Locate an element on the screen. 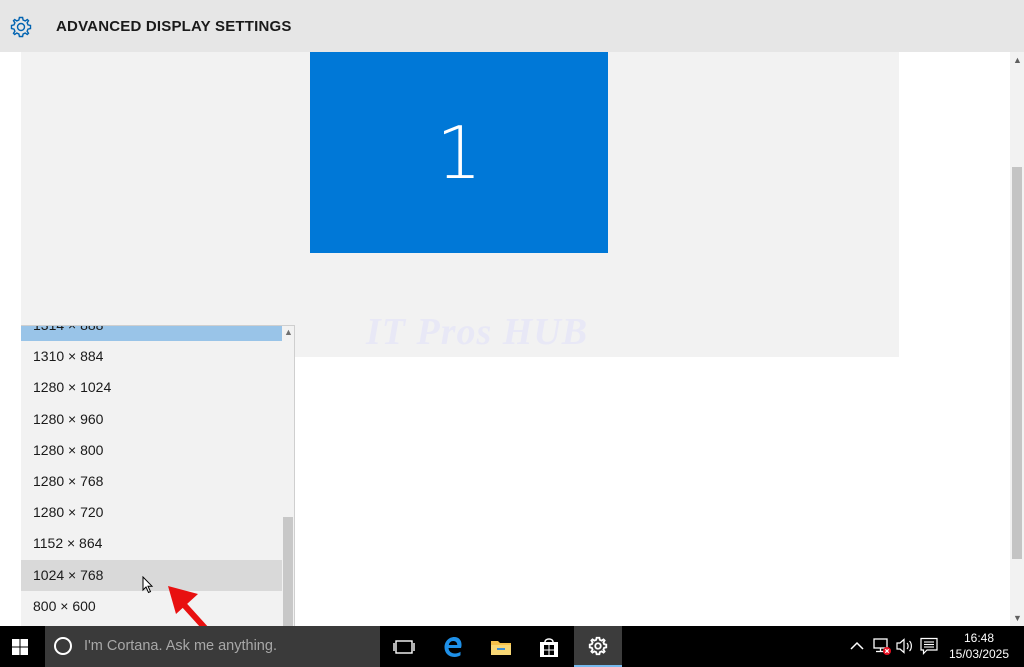 The width and height of the screenshot is (1024, 667). page-title: ADVANCED DISPLAY SETTINGS is located at coordinates (174, 26).